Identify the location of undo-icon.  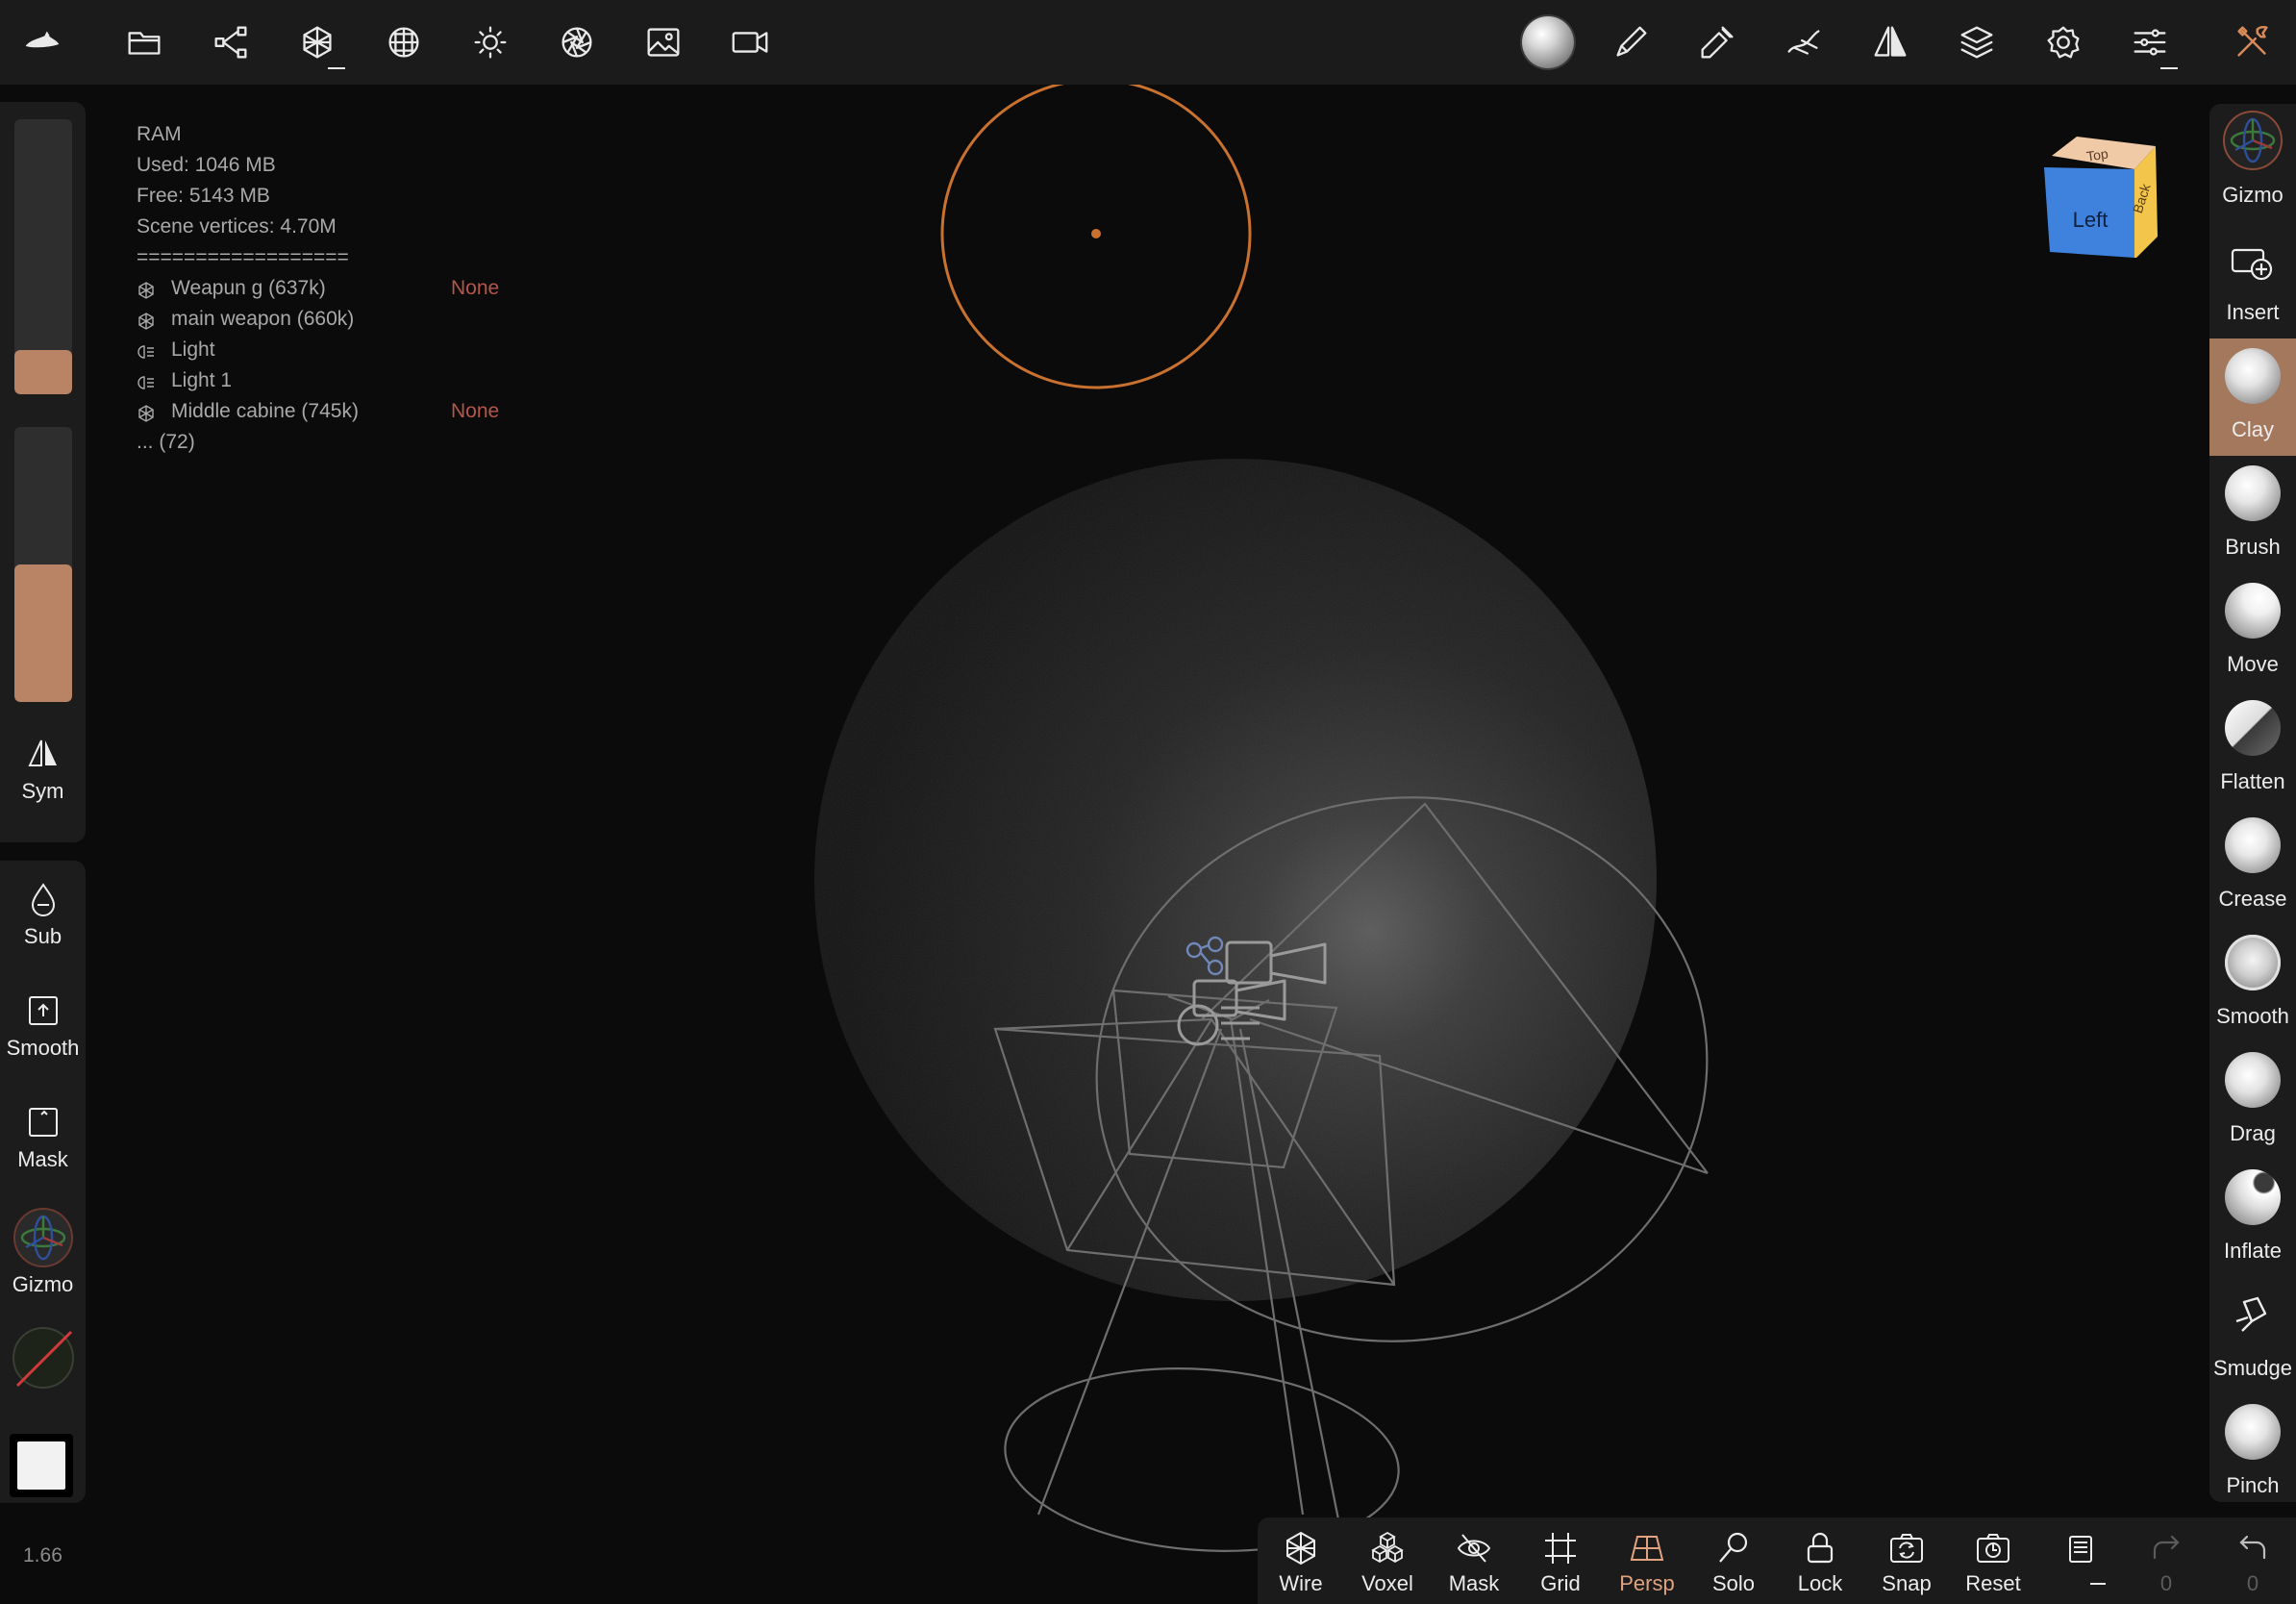
(2252, 1547).